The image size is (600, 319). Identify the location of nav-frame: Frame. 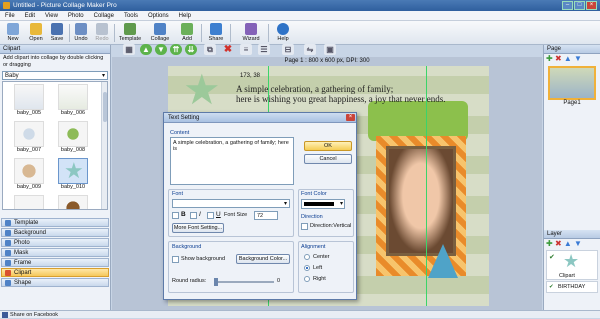
(55, 262).